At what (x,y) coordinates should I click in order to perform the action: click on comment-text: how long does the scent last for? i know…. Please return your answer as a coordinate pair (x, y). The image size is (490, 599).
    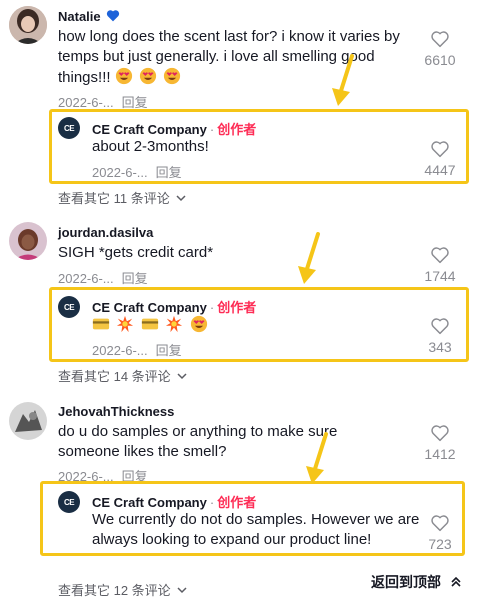
    Looking at the image, I should click on (229, 57).